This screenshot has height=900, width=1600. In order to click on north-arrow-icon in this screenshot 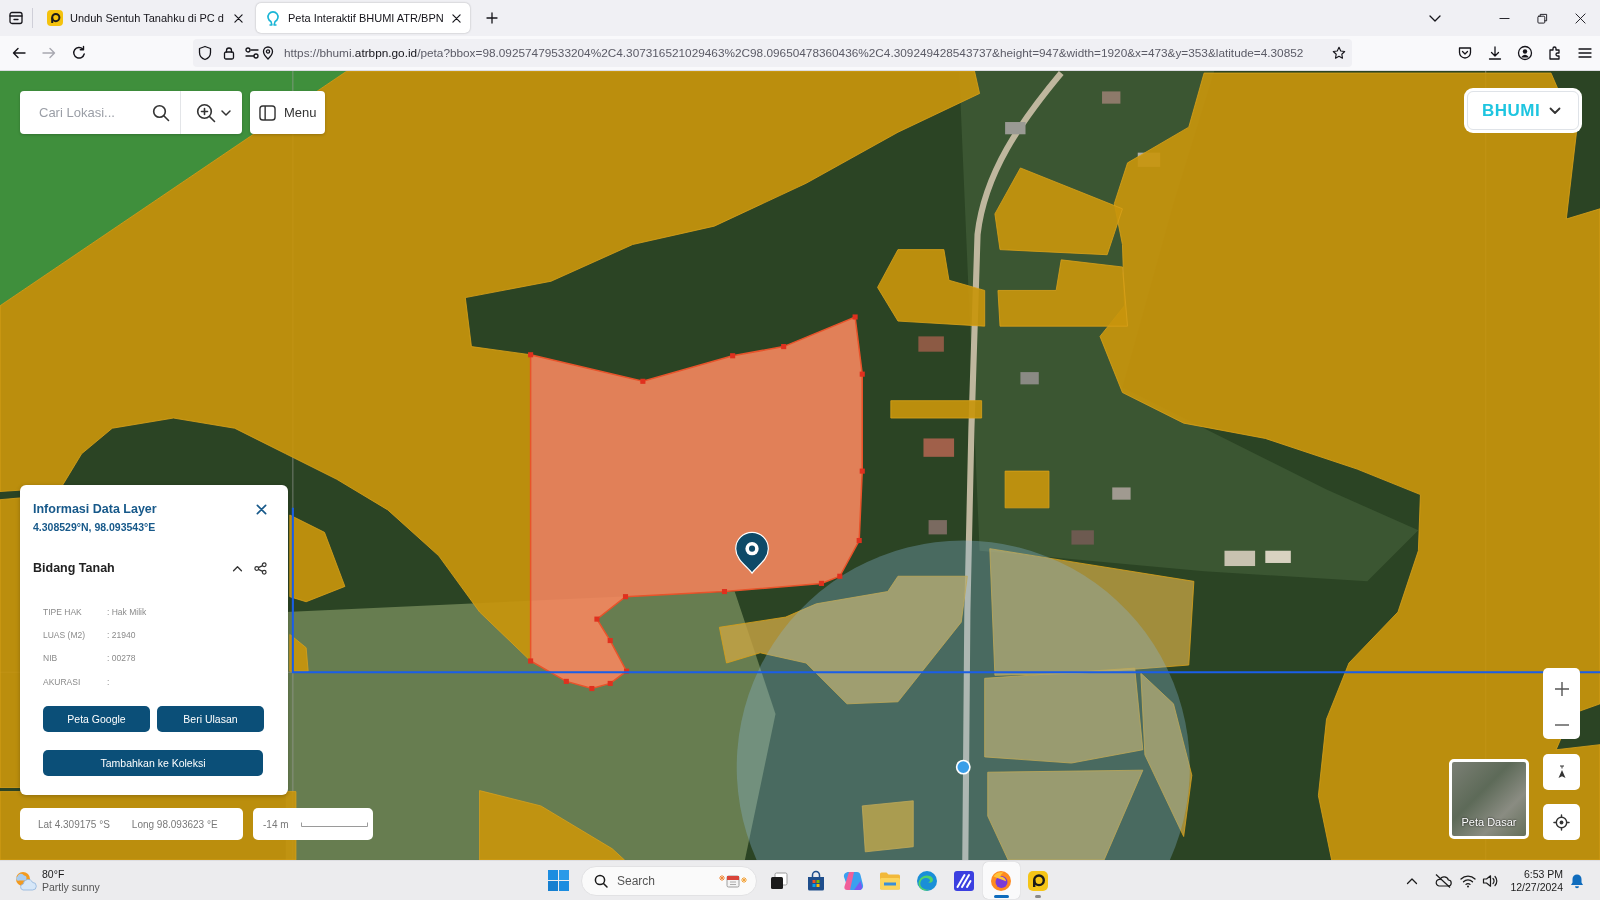, I will do `click(1561, 772)`.